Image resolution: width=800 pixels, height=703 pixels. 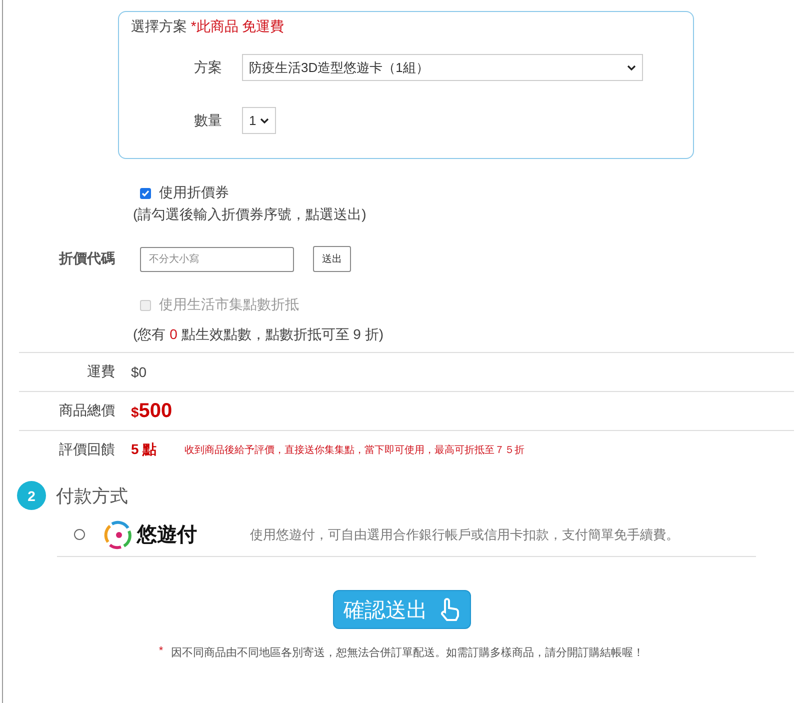 I want to click on summary-label: 評價回饋, so click(x=86, y=450).